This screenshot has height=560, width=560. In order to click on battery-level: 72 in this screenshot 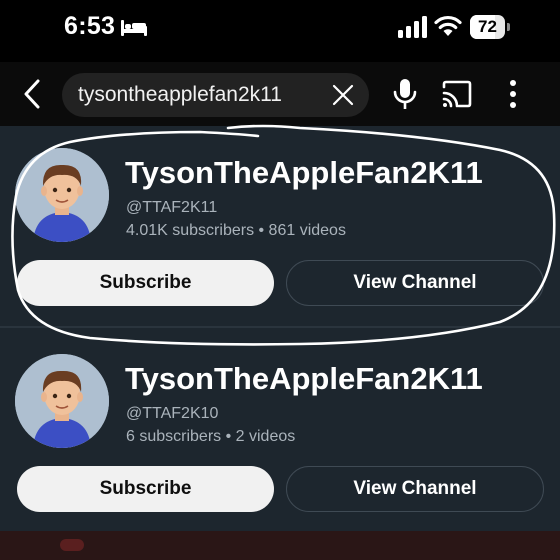, I will do `click(487, 26)`.